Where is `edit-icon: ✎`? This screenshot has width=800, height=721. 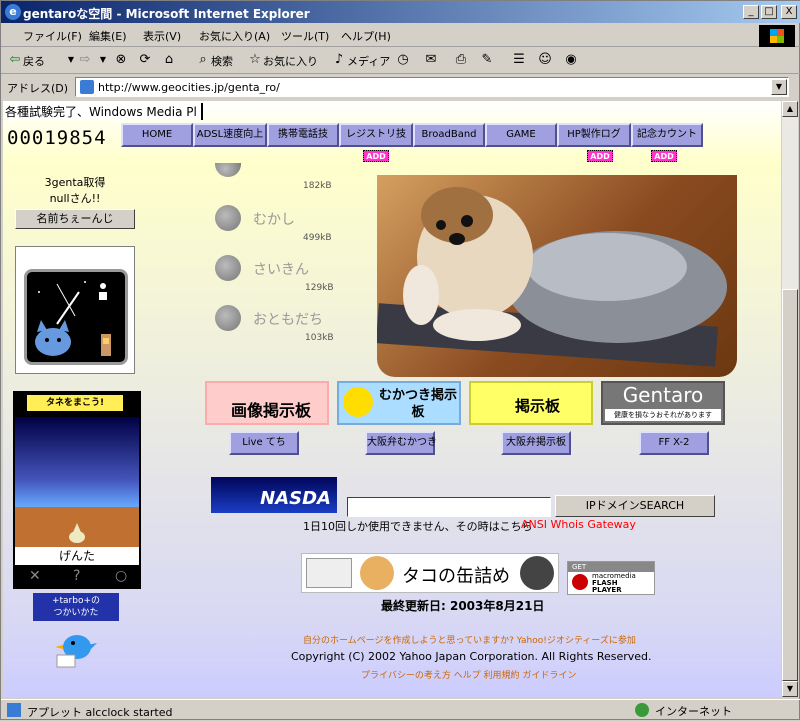
edit-icon: ✎ is located at coordinates (487, 60).